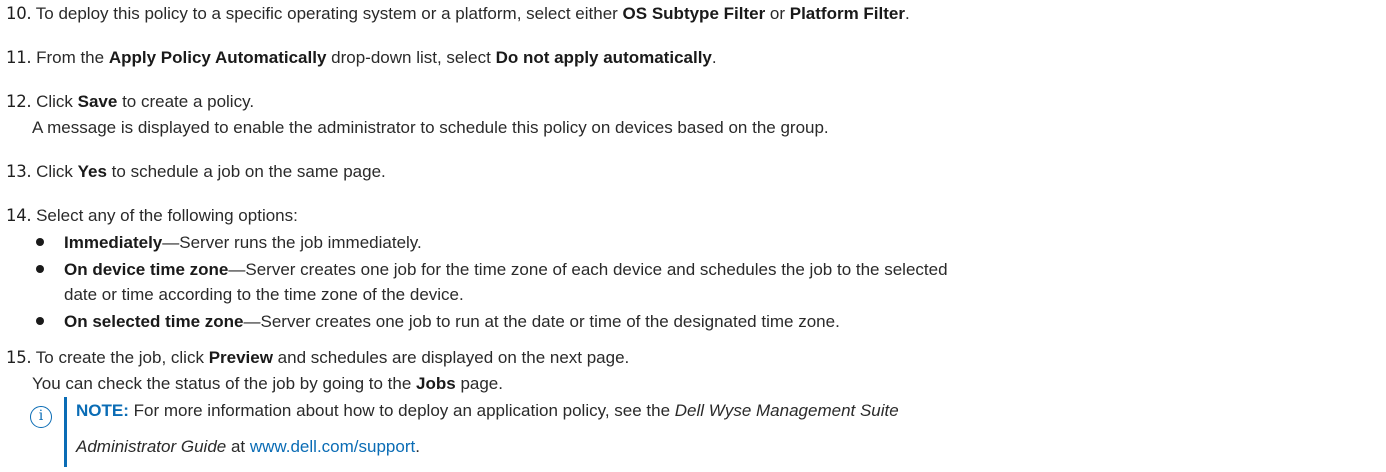 This screenshot has height=472, width=1386. I want to click on ui-term-save: Save, so click(97, 101).